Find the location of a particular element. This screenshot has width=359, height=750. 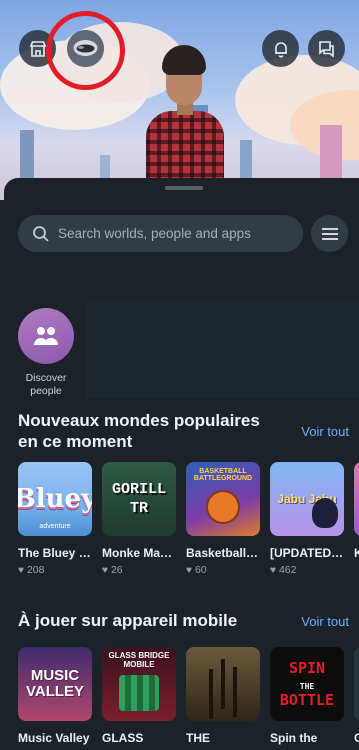

world-card: GLASS BRIDGE MOBILE GLASS is located at coordinates (139, 696).